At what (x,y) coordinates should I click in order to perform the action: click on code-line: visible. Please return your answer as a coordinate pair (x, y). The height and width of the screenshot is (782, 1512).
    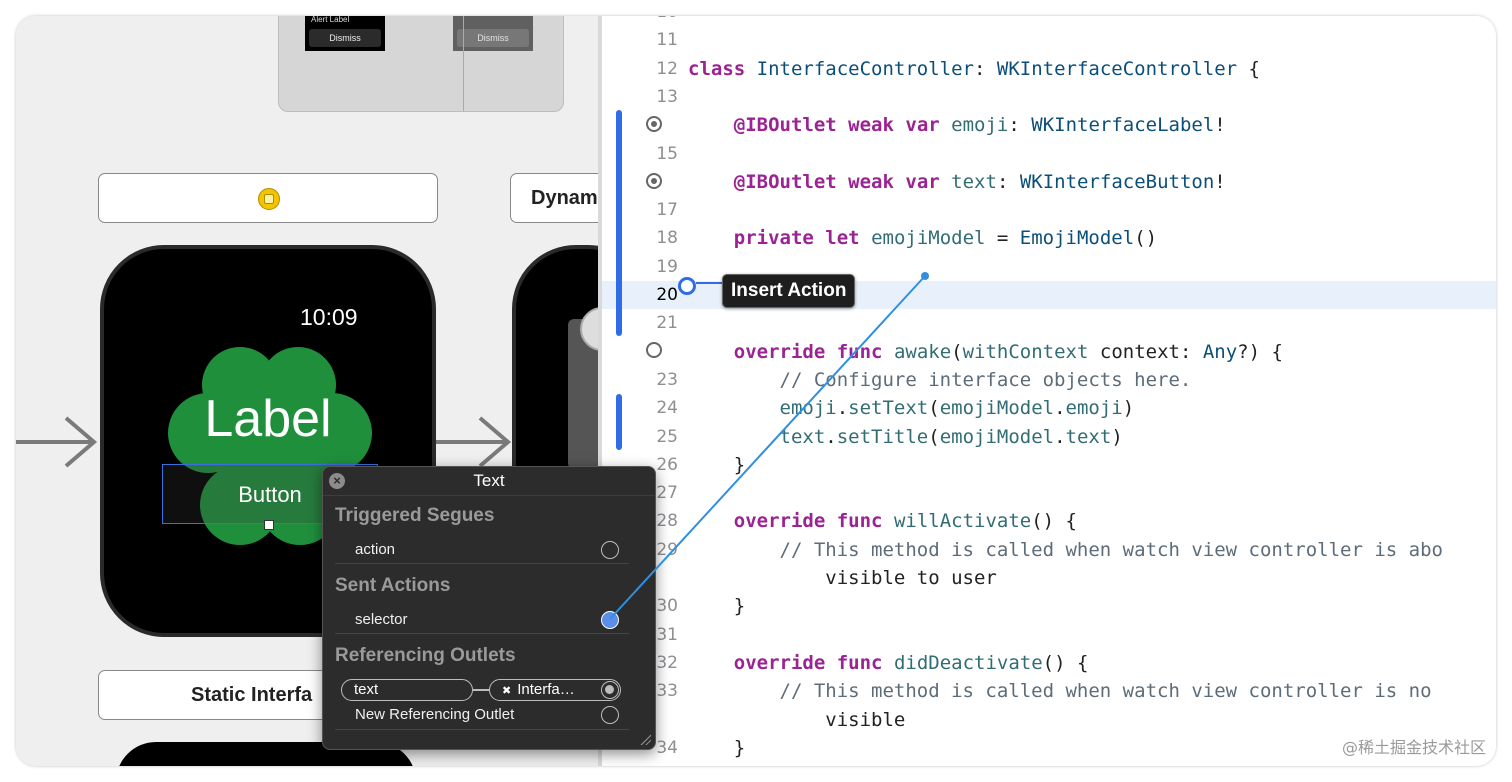
    Looking at the image, I should click on (1049, 720).